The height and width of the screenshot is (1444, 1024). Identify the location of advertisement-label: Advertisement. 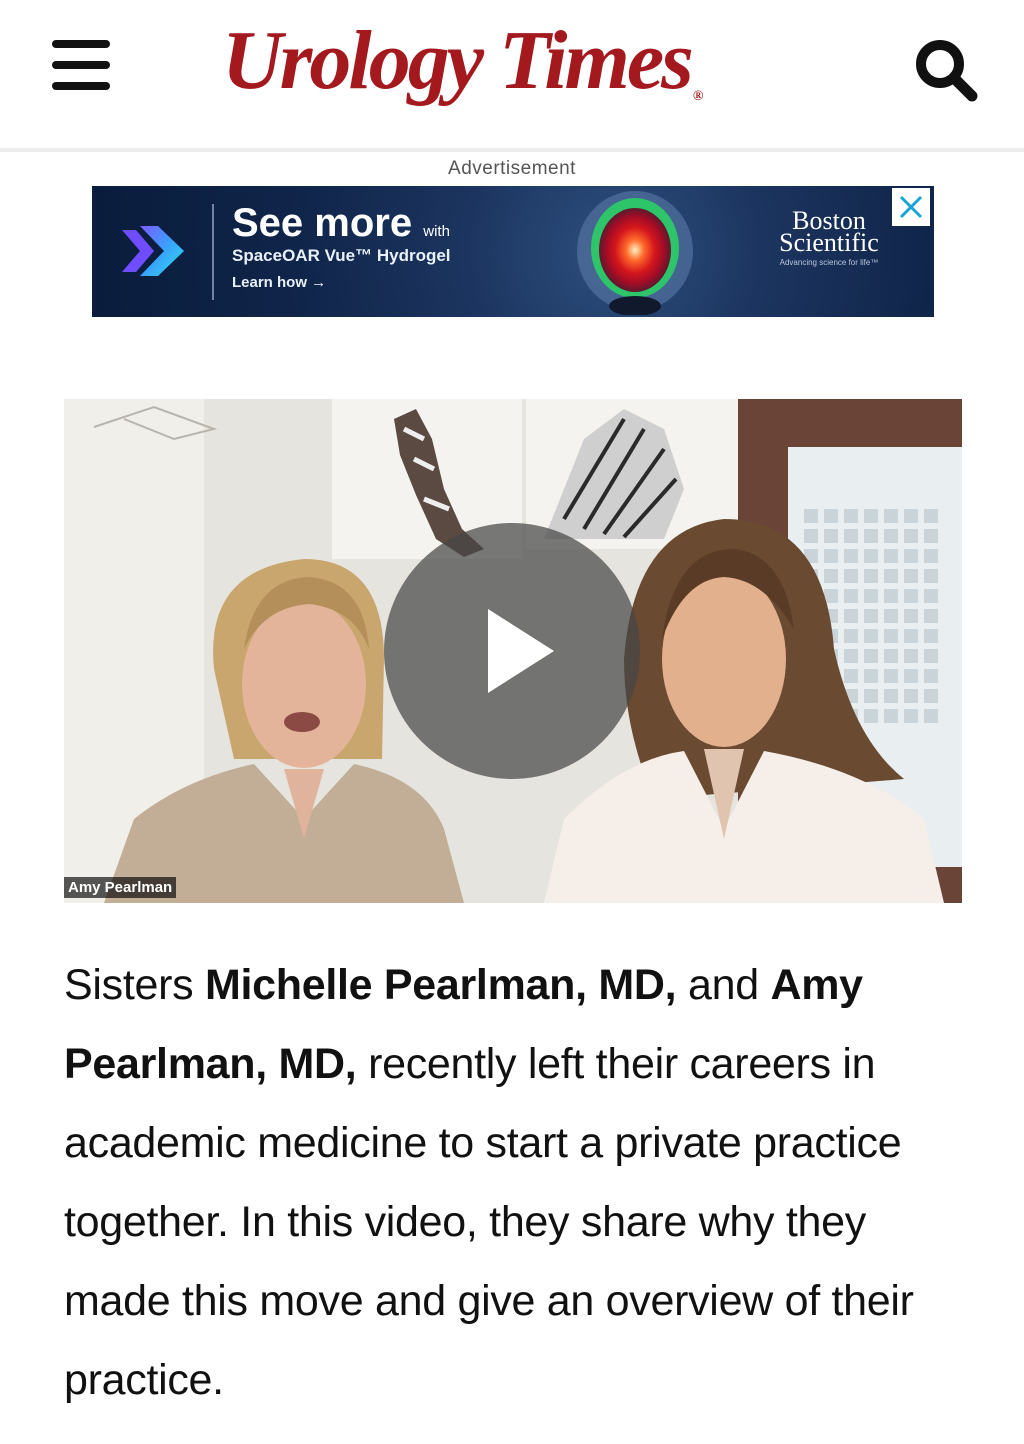
(512, 168).